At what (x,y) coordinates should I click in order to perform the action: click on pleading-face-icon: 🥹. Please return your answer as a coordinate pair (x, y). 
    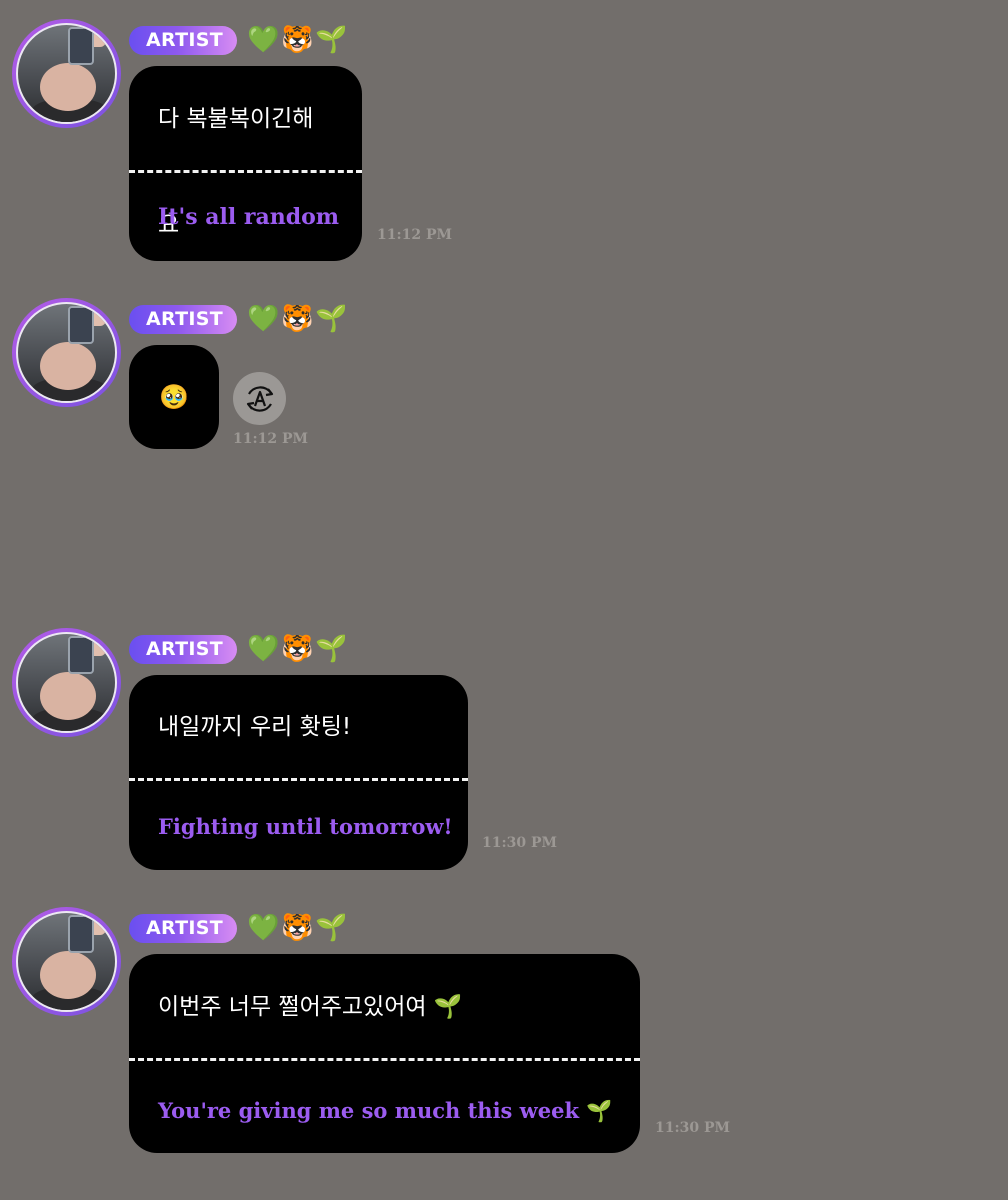
    Looking at the image, I should click on (174, 397).